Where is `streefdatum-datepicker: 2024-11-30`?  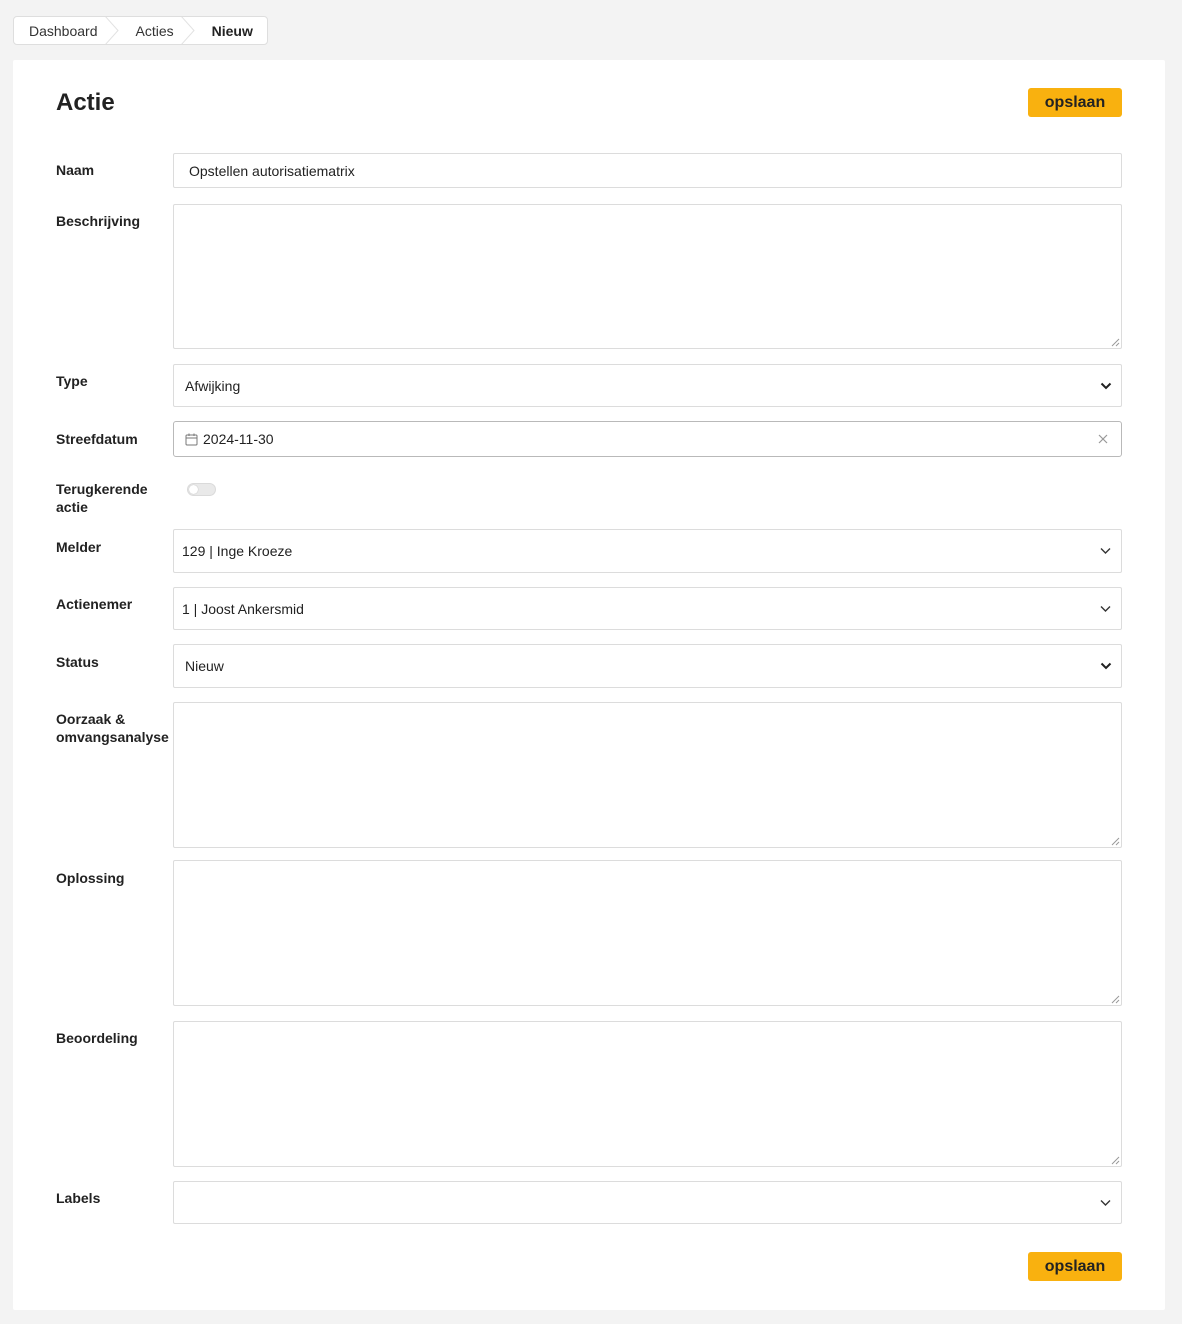 streefdatum-datepicker: 2024-11-30 is located at coordinates (647, 439).